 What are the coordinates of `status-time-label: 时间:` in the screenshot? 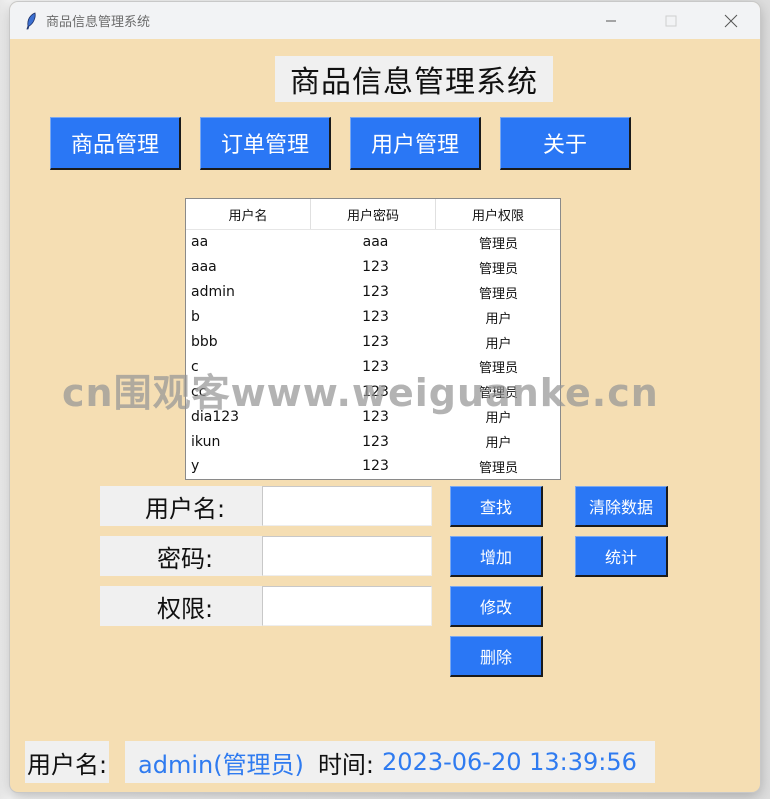 It's located at (346, 764).